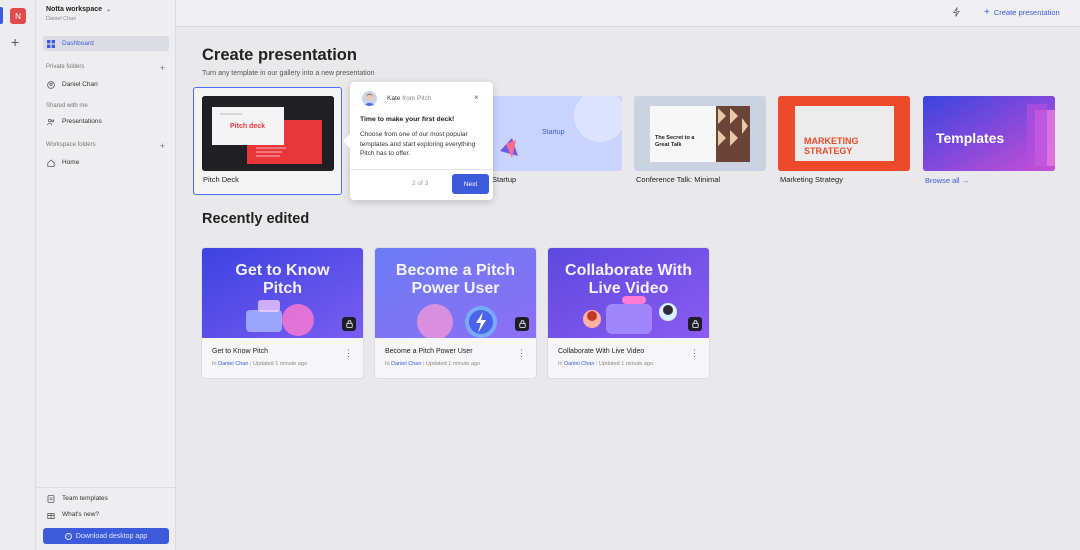 The image size is (1080, 550). Describe the element at coordinates (106, 487) in the screenshot. I see `sidebar-divider` at that location.